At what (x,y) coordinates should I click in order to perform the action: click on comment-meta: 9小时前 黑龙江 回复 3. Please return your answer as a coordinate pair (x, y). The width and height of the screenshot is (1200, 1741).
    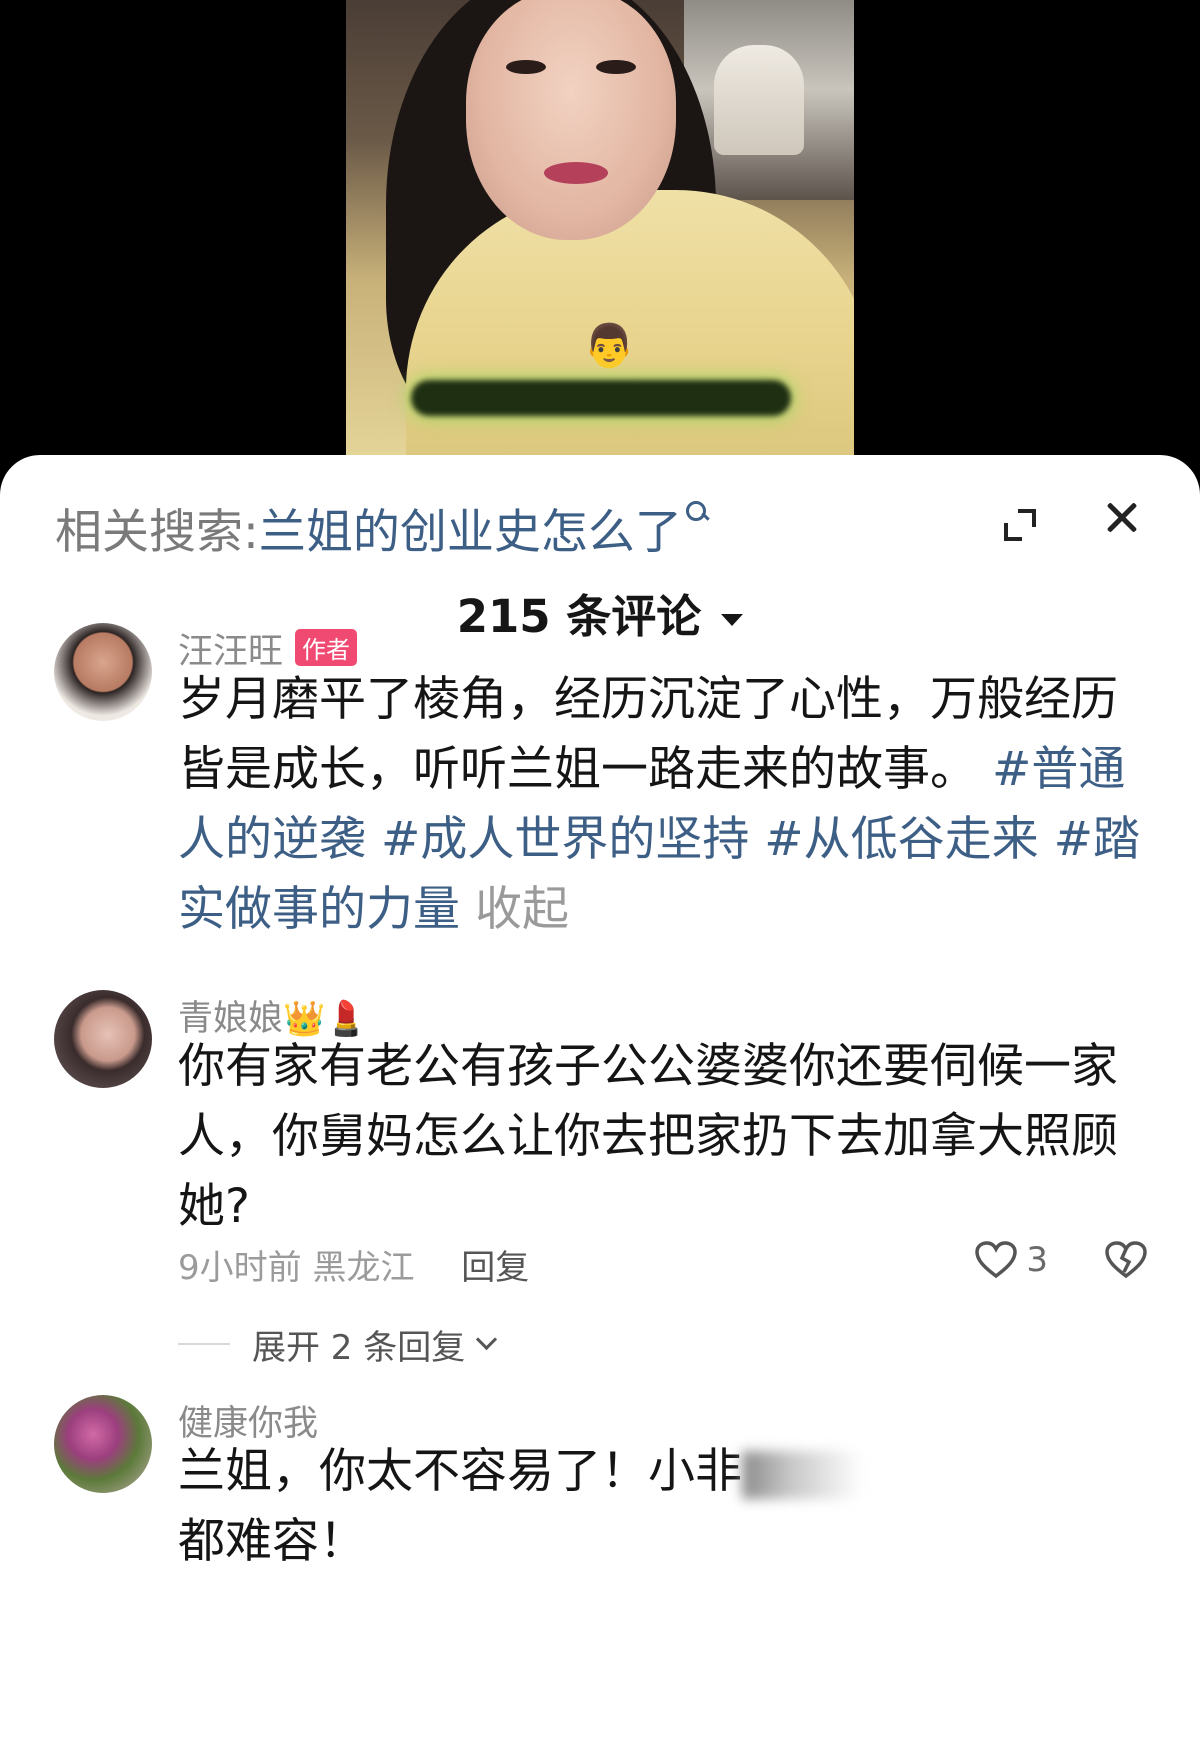
    Looking at the image, I should click on (663, 1264).